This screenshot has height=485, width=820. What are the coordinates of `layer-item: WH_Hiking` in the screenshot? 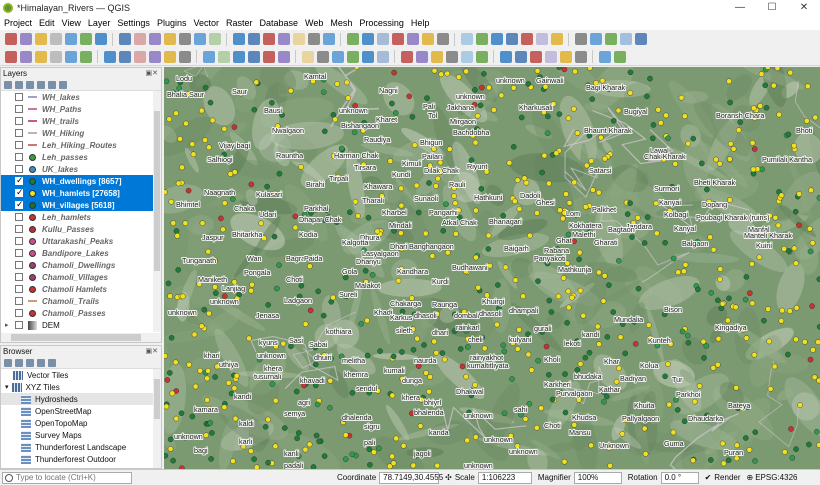 It's located at (81, 133).